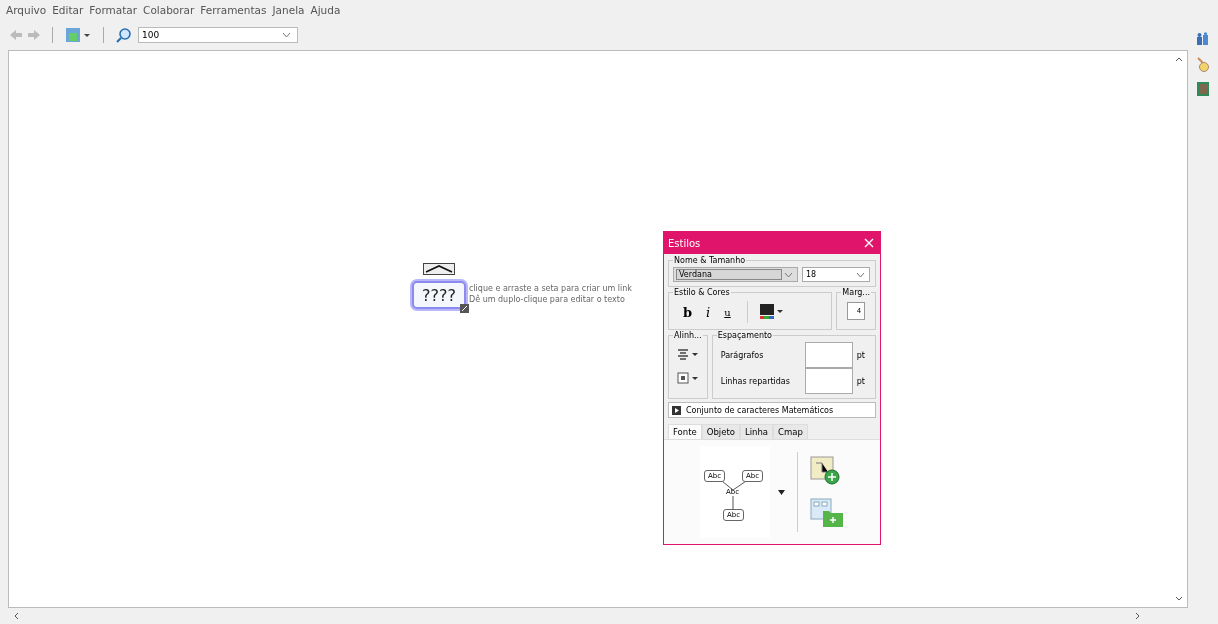 This screenshot has width=1218, height=624. What do you see at coordinates (16, 616) in the screenshot?
I see `scroll-left-icon` at bounding box center [16, 616].